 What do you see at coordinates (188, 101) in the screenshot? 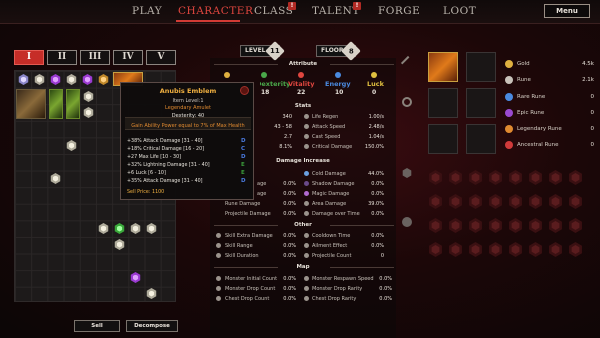
I see `item-level: Item Level:1` at bounding box center [188, 101].